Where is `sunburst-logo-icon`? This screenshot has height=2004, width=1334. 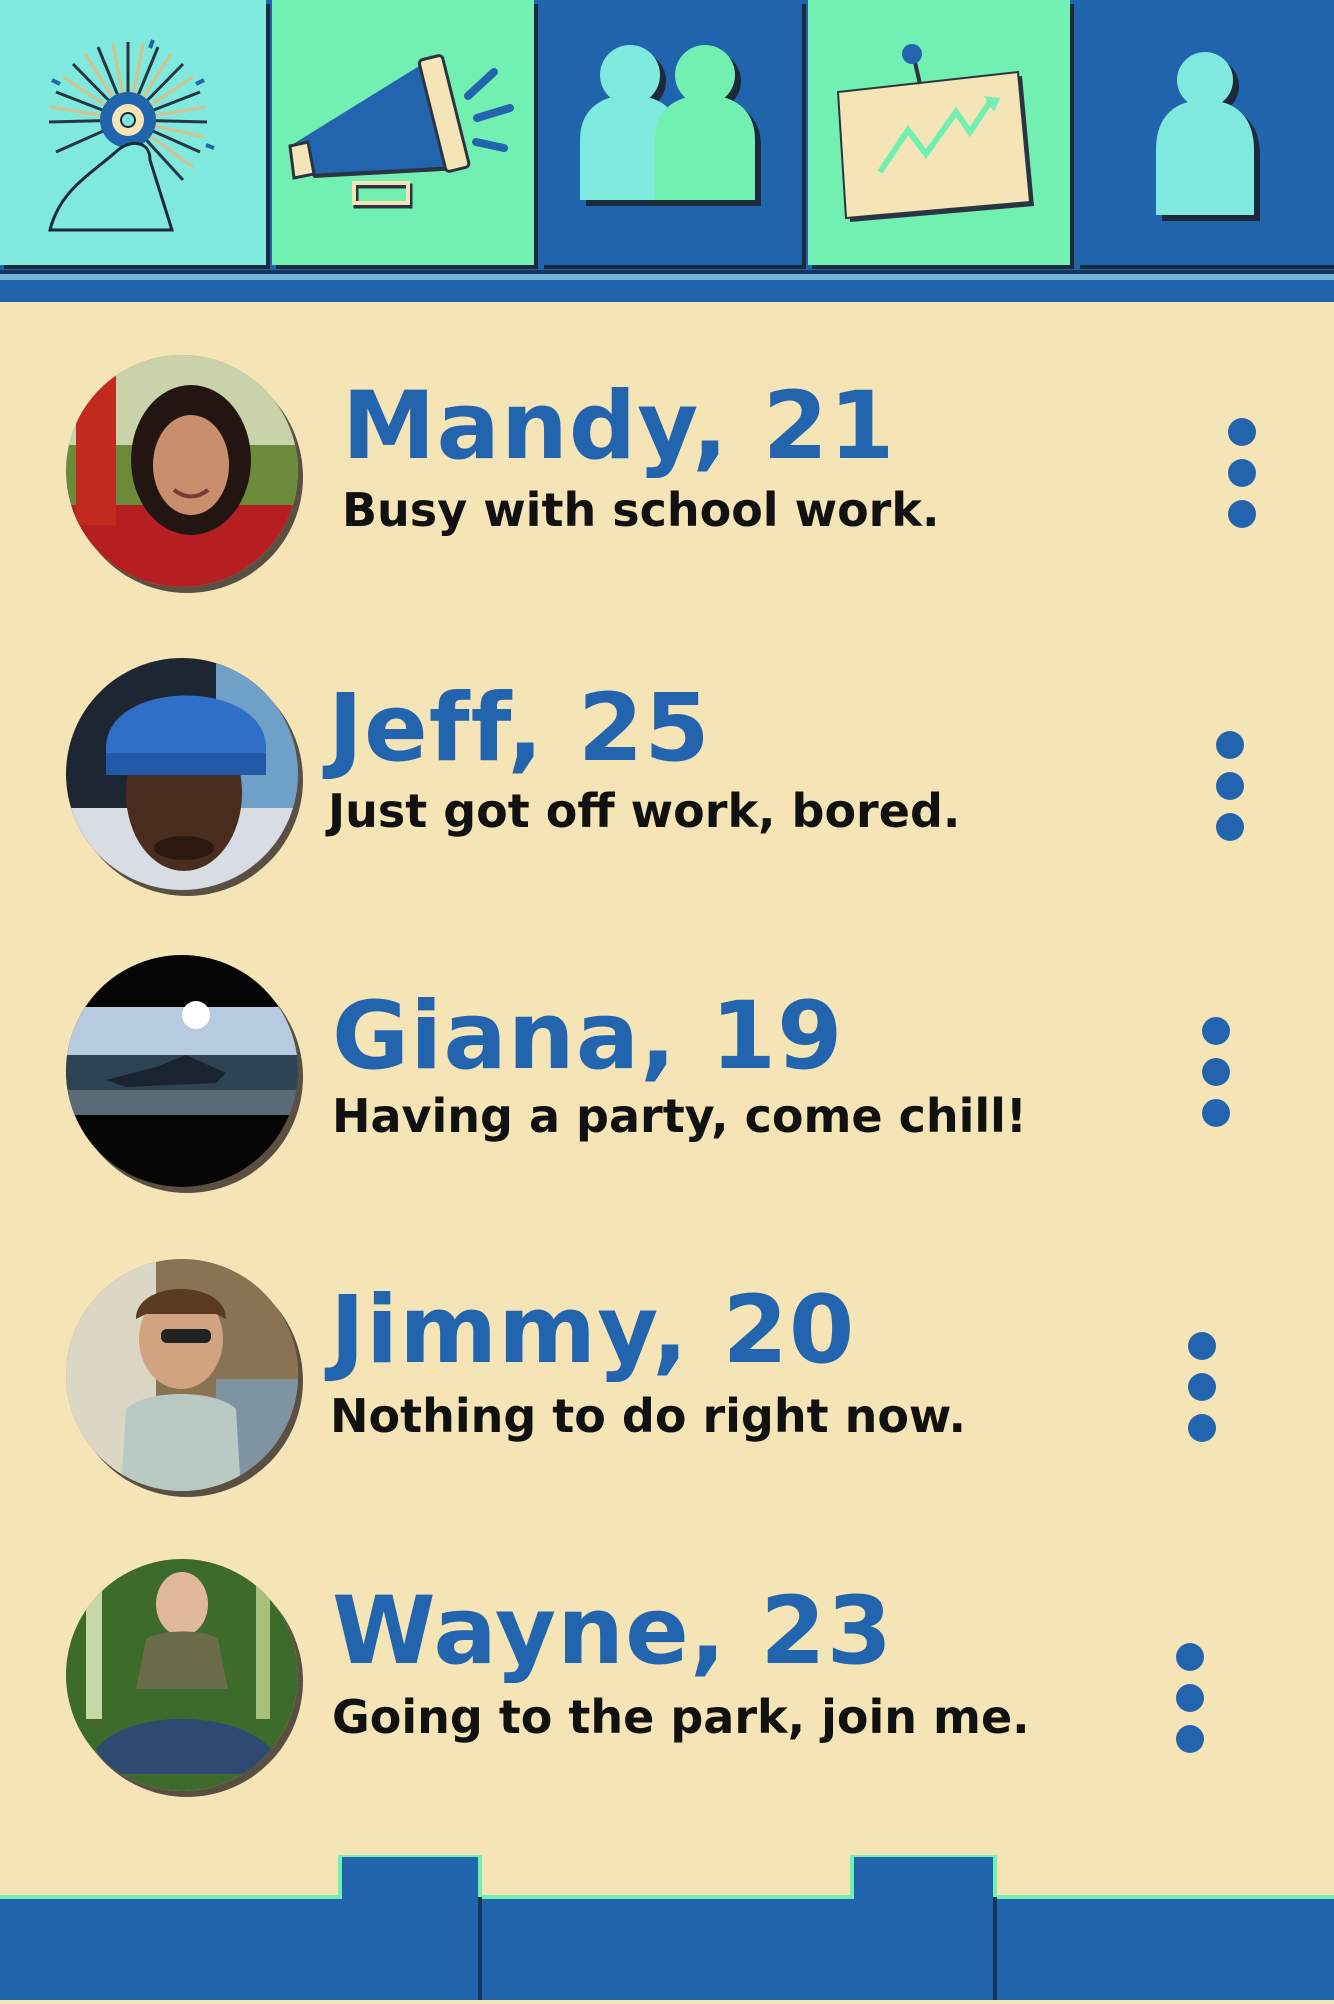 sunburst-logo-icon is located at coordinates (131, 135).